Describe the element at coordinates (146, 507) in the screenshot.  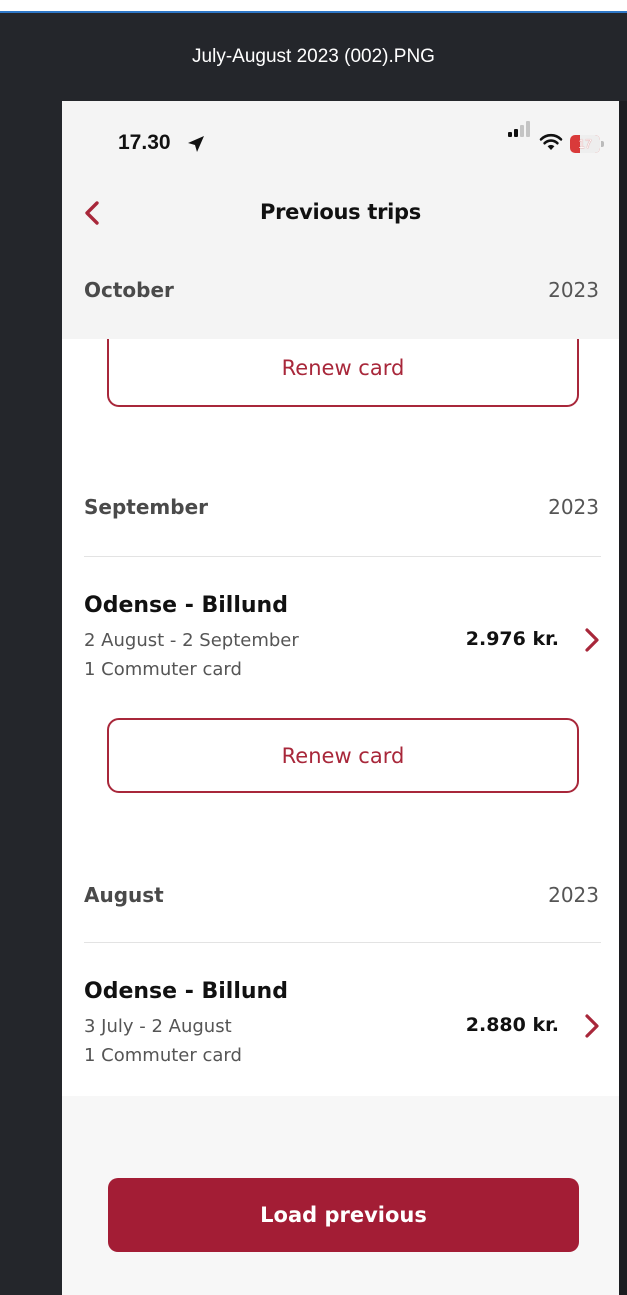
I see `month-name: September` at that location.